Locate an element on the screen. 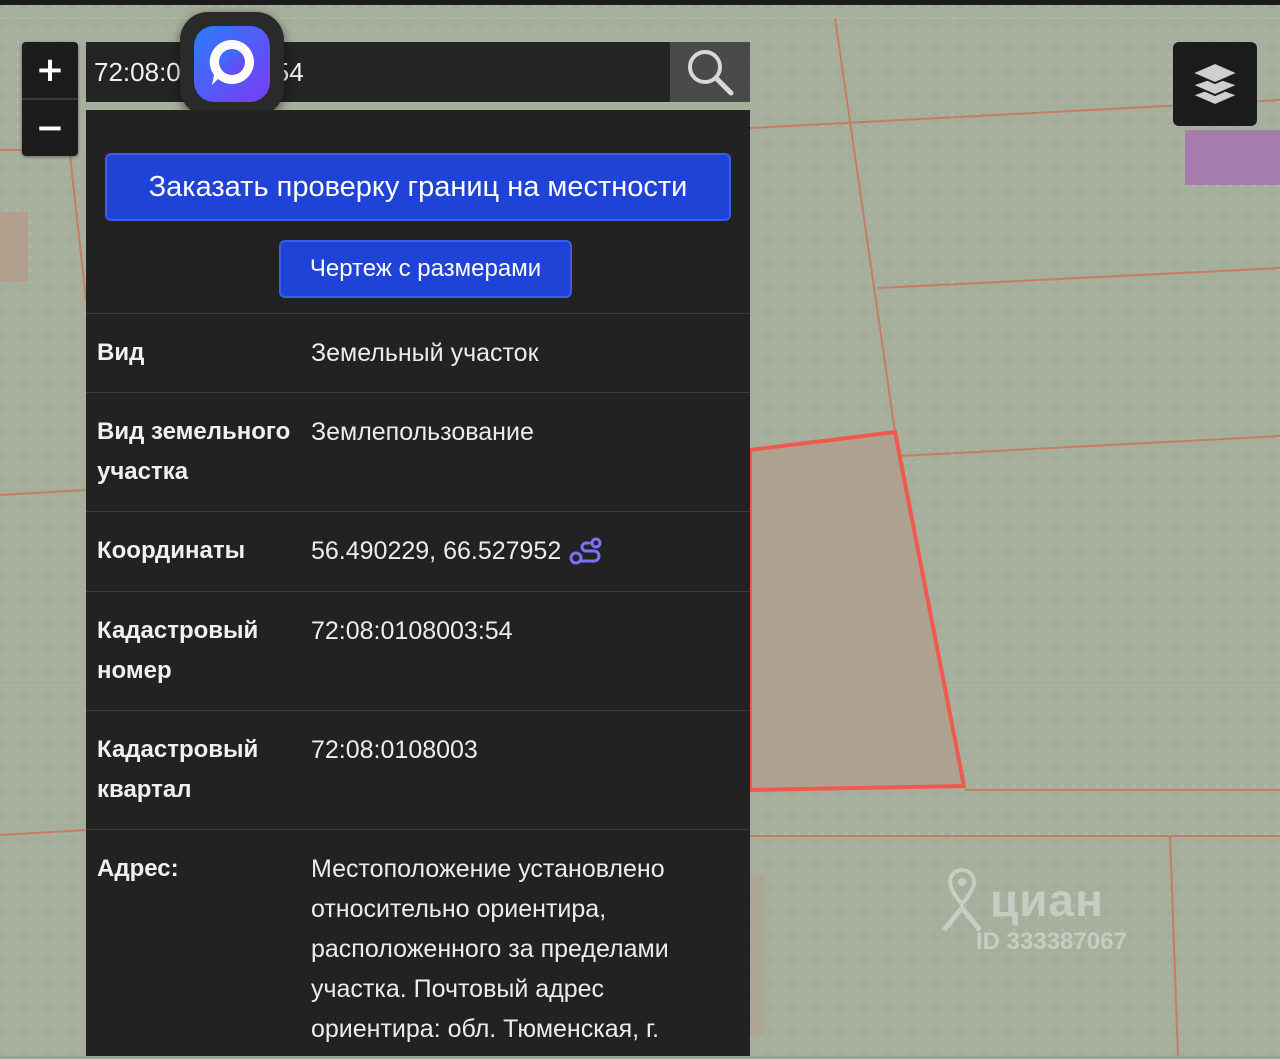  watermark: циан ID 333387067 is located at coordinates (1033, 912).